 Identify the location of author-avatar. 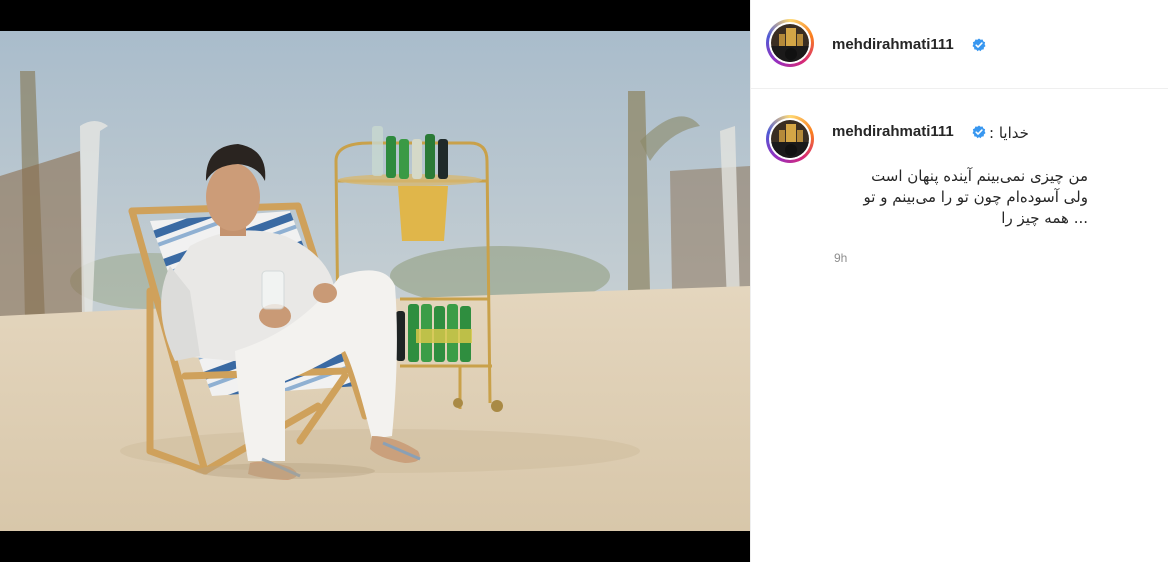
(790, 43).